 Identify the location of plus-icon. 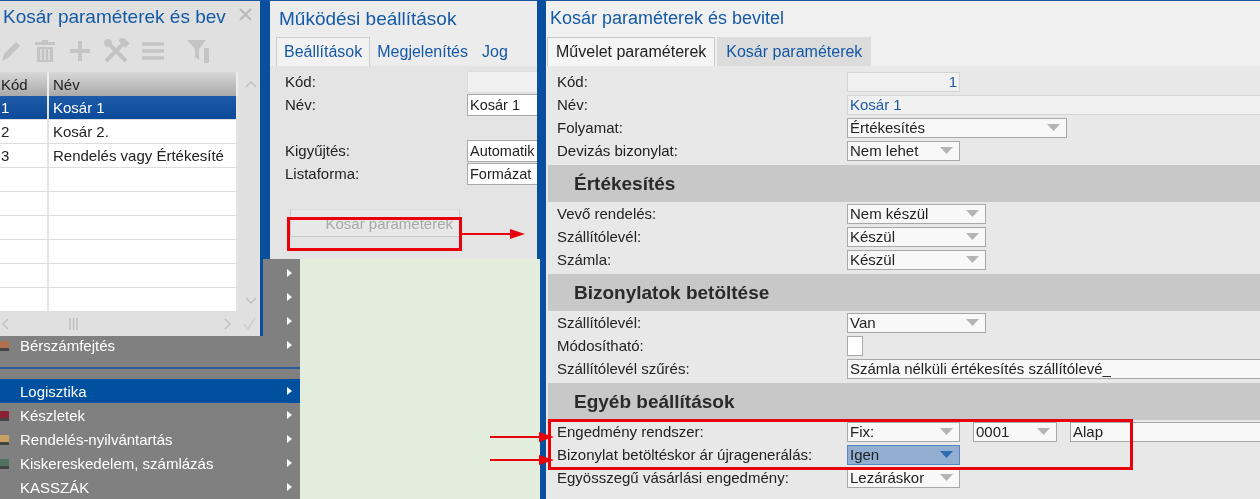
(80, 51).